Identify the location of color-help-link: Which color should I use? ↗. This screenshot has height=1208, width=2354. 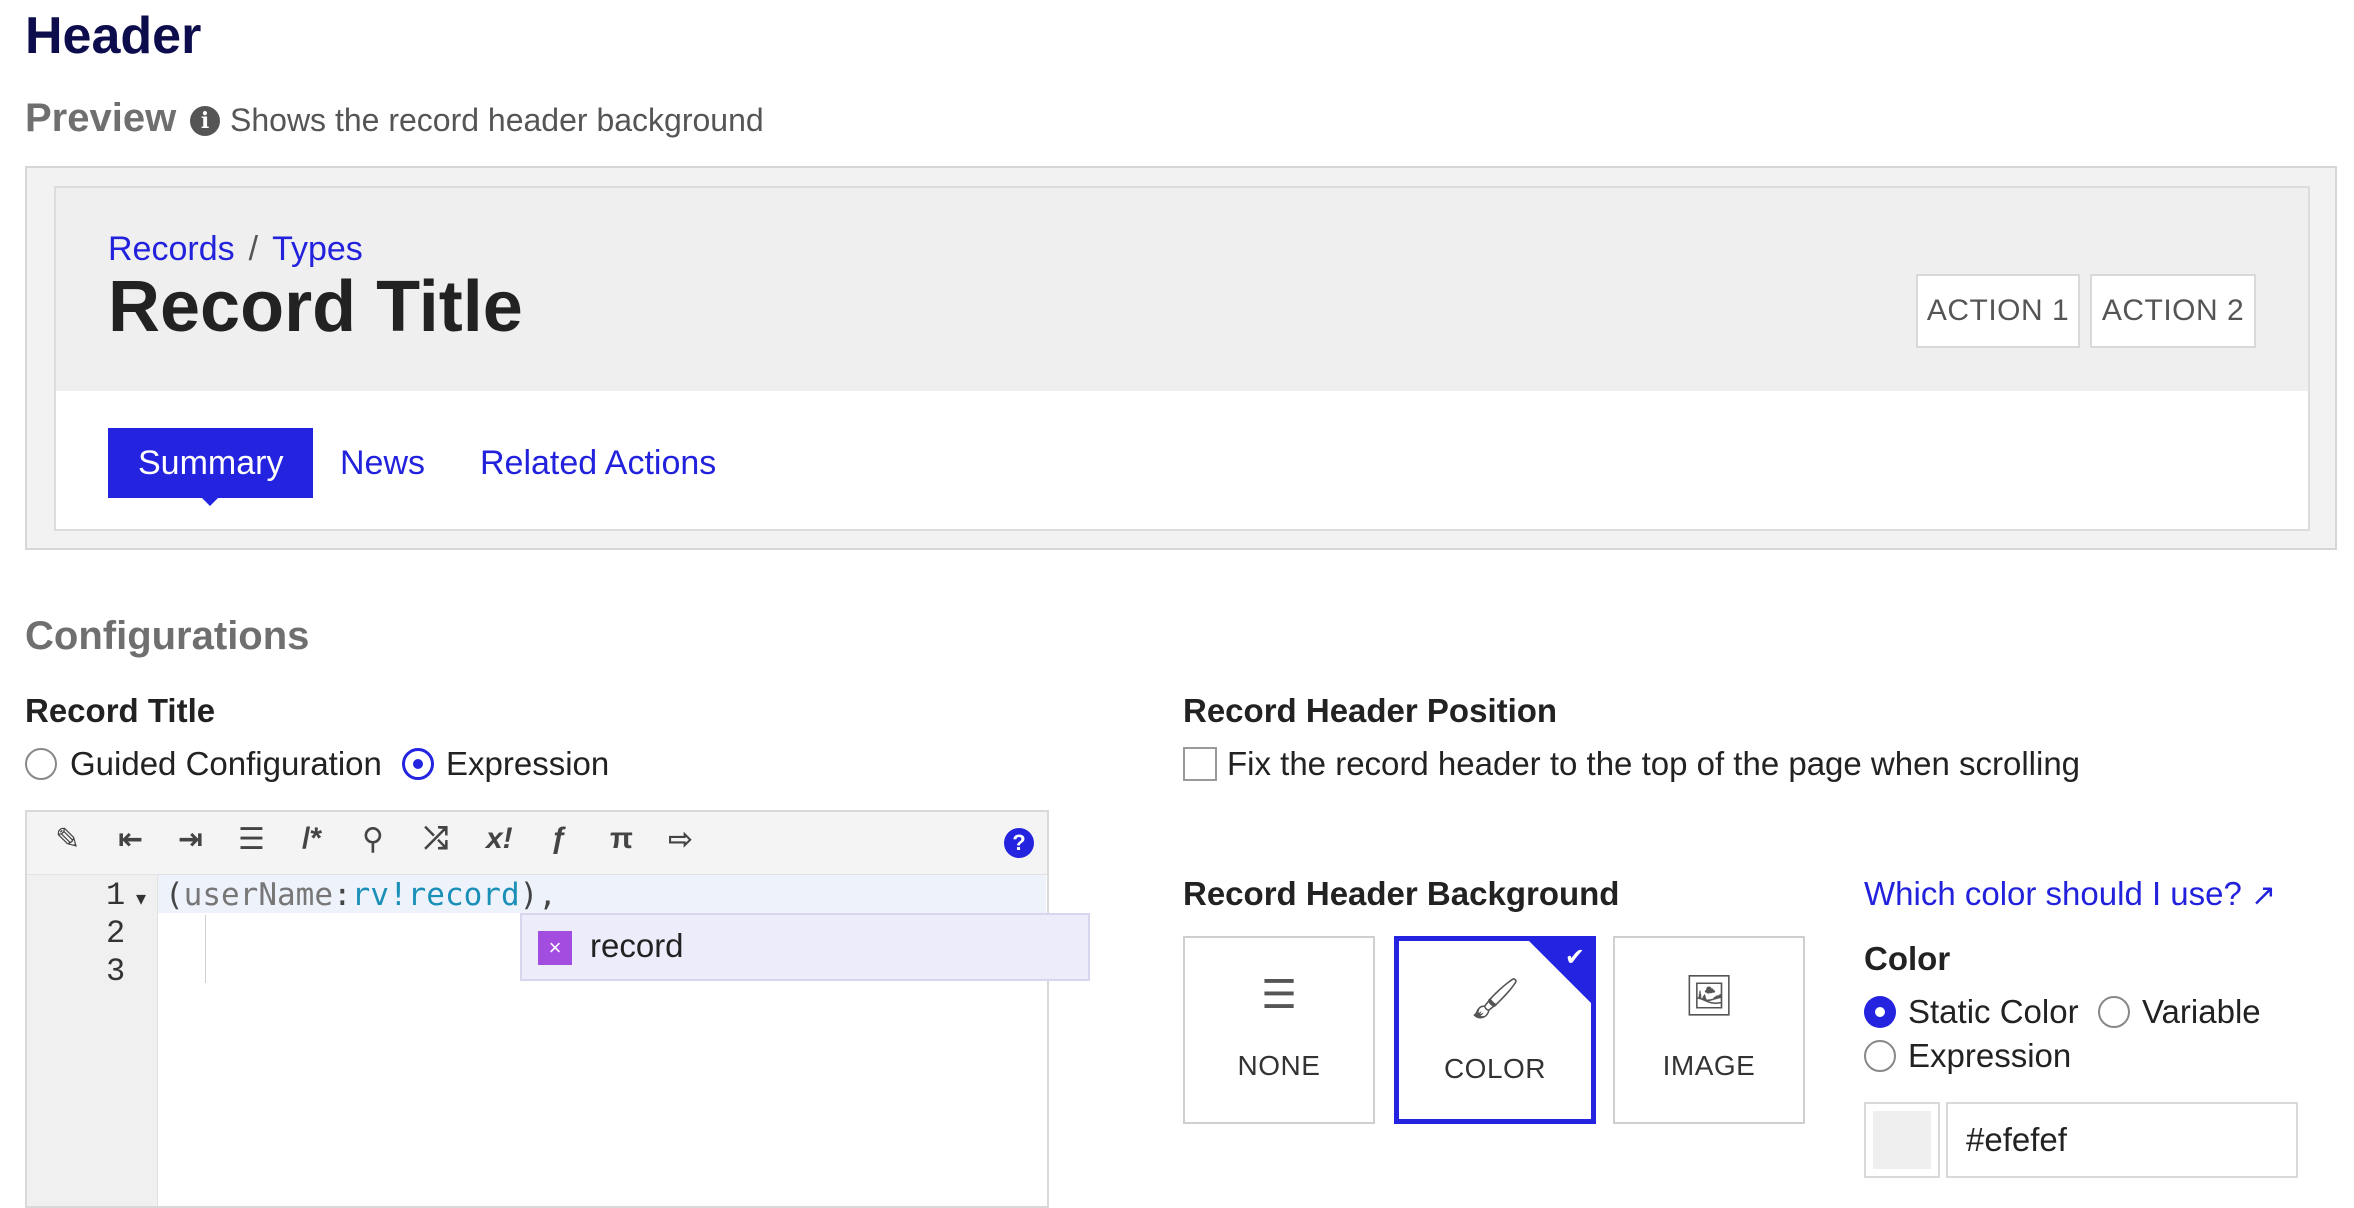
(2070, 894).